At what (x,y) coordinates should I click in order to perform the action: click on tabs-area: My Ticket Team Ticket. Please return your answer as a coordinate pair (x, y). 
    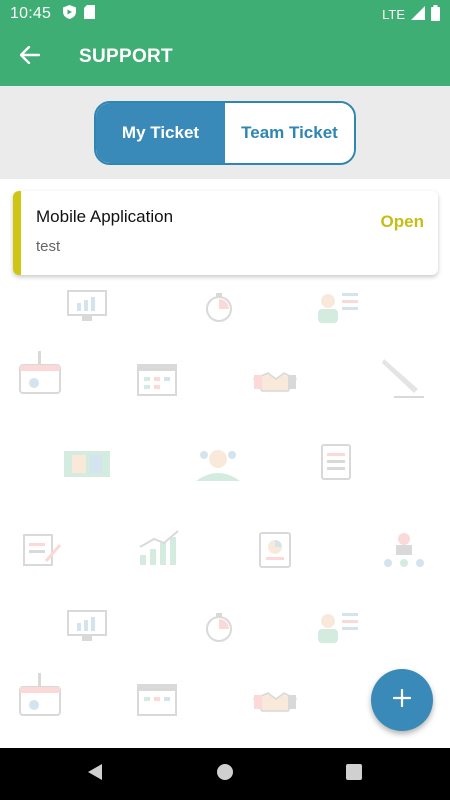
    Looking at the image, I should click on (225, 132).